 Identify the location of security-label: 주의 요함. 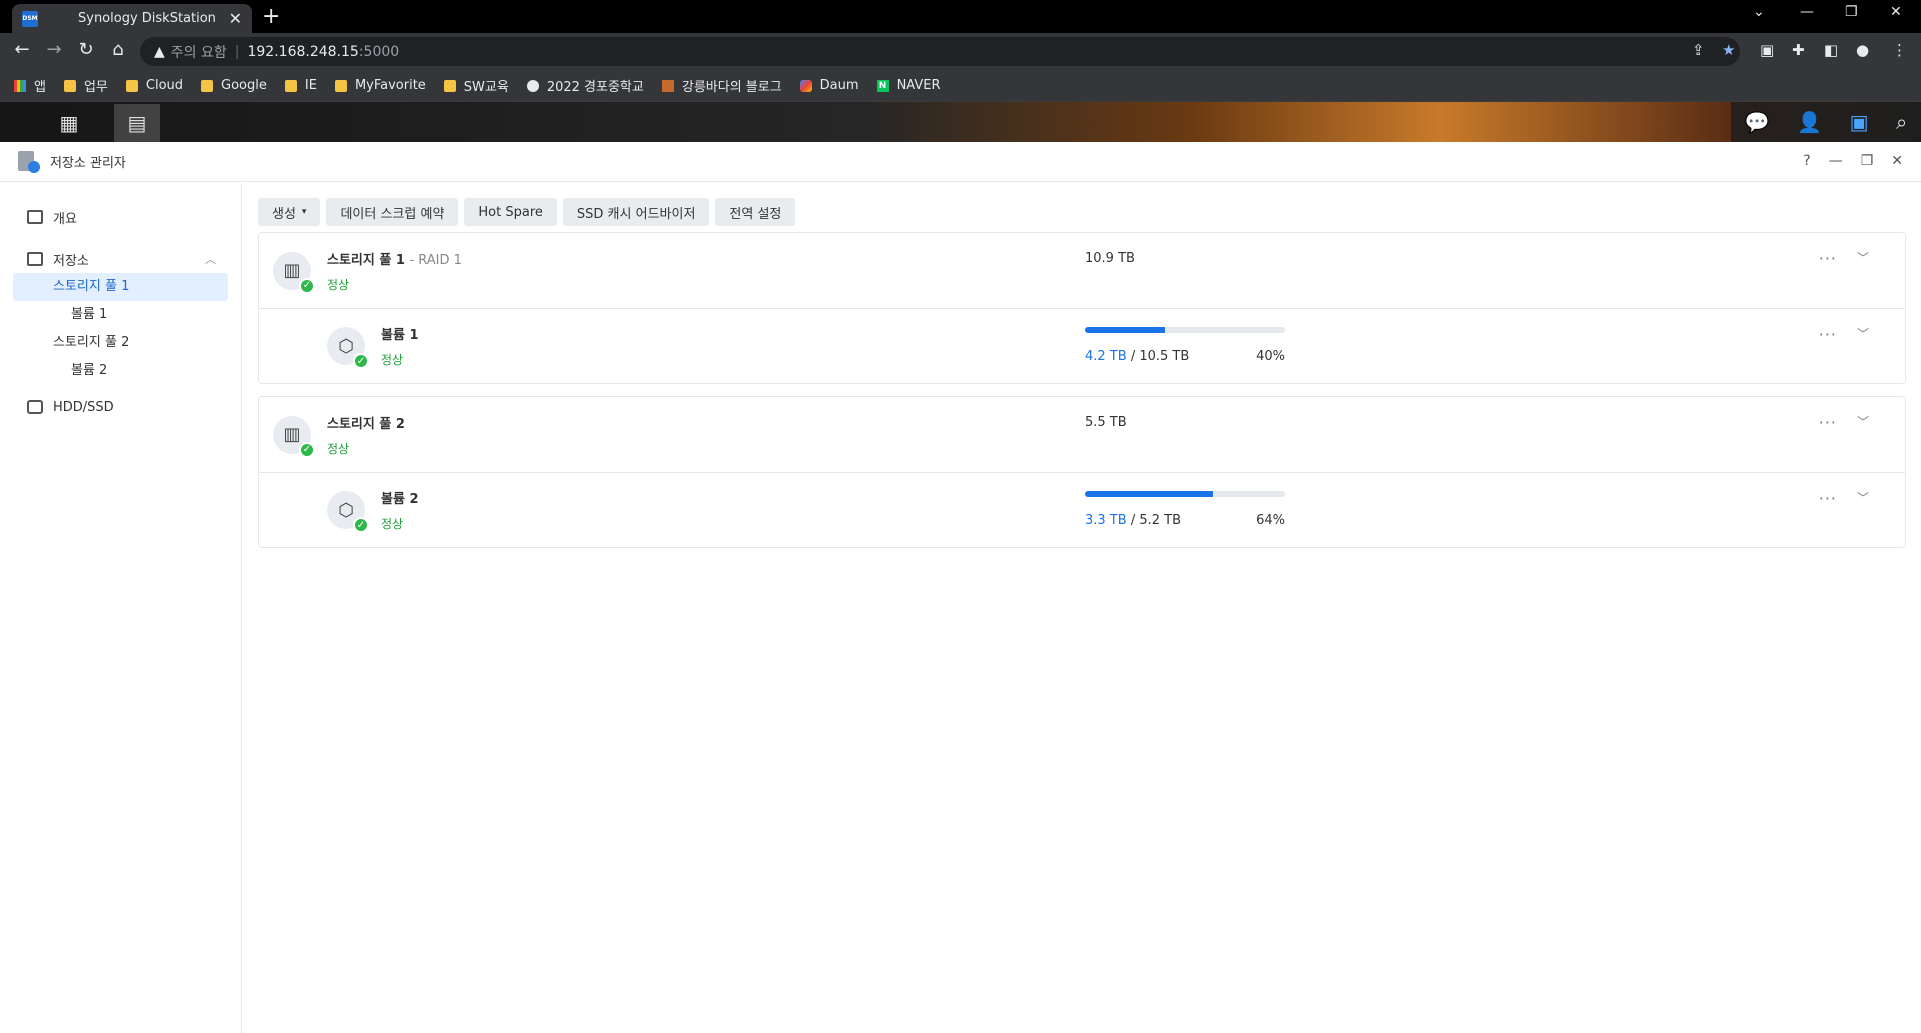
(199, 52).